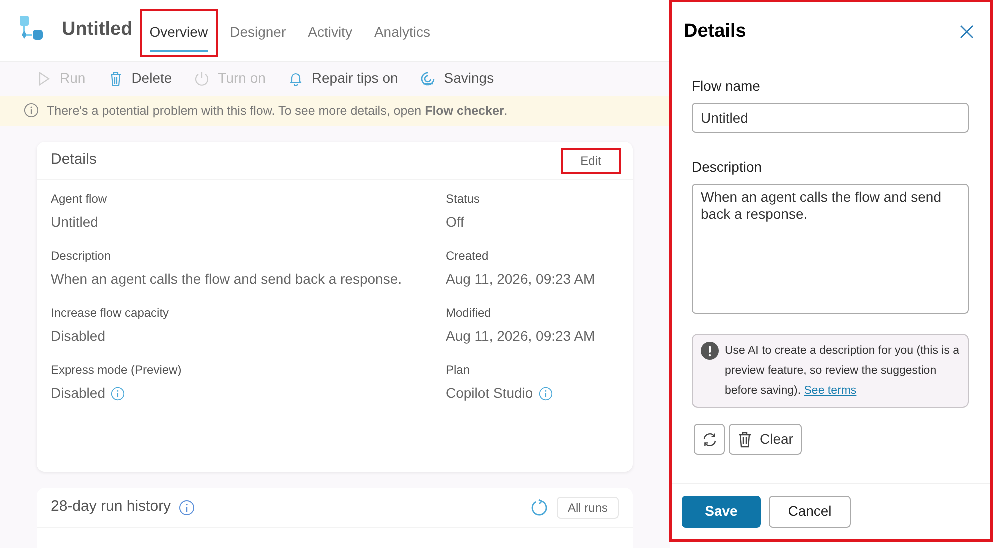 Image resolution: width=1000 pixels, height=548 pixels. What do you see at coordinates (74, 222) in the screenshot?
I see `field-value: Untitled` at bounding box center [74, 222].